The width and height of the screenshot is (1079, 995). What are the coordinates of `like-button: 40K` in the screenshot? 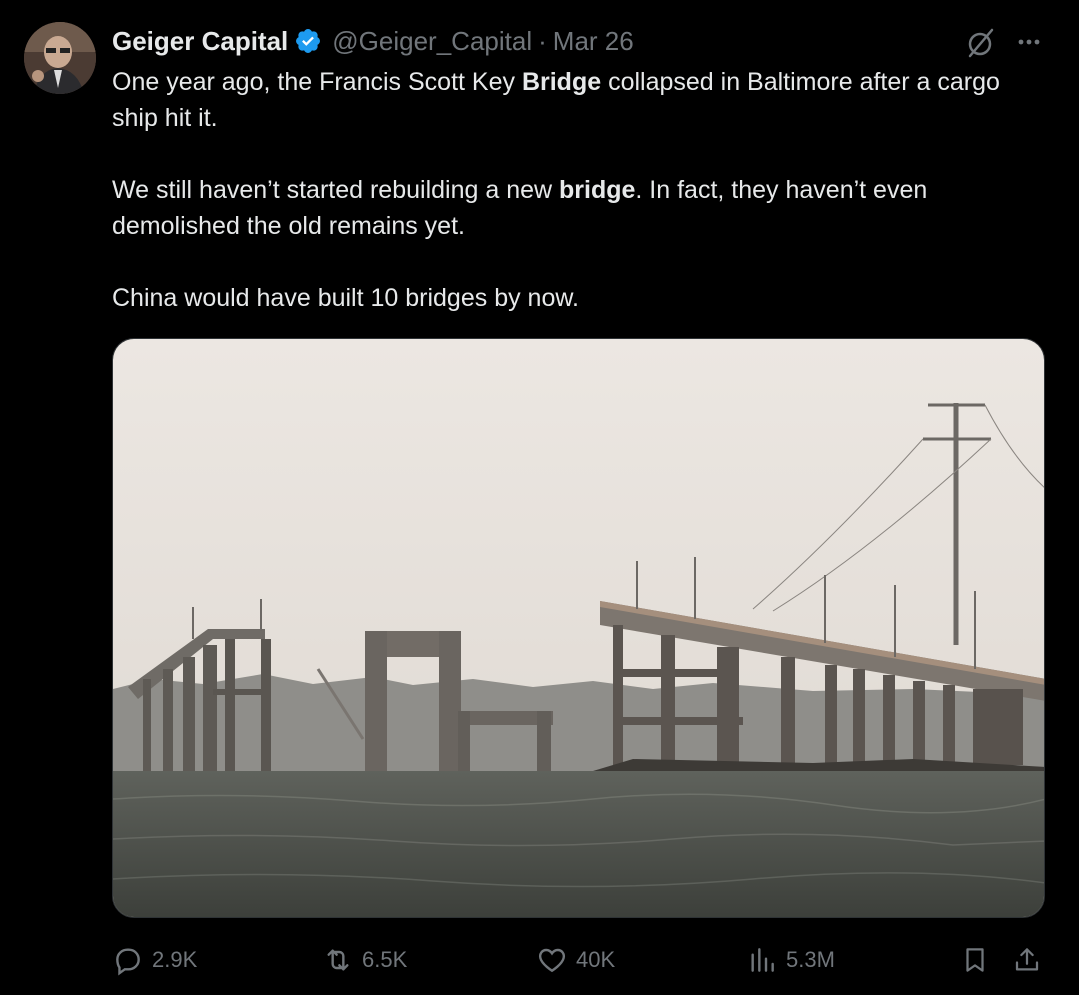 It's located at (575, 960).